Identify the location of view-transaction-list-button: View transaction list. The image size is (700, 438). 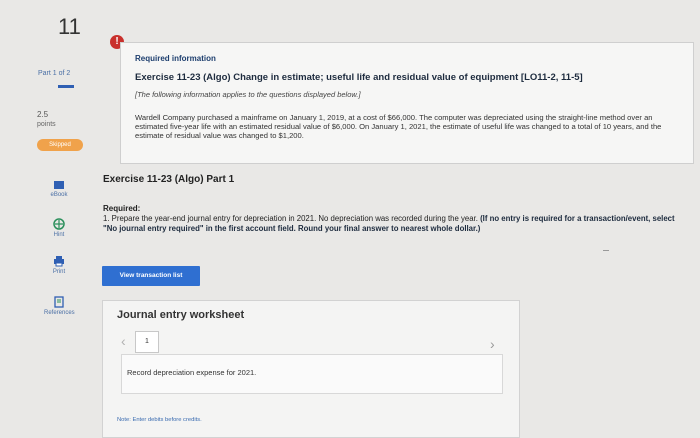
(151, 276).